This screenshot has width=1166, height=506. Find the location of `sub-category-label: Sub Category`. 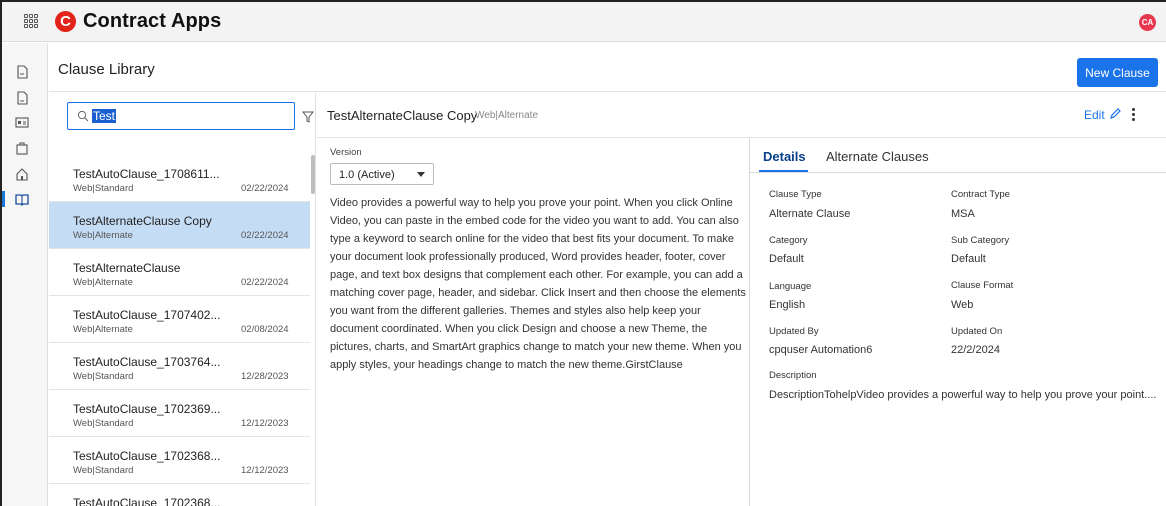

sub-category-label: Sub Category is located at coordinates (980, 240).